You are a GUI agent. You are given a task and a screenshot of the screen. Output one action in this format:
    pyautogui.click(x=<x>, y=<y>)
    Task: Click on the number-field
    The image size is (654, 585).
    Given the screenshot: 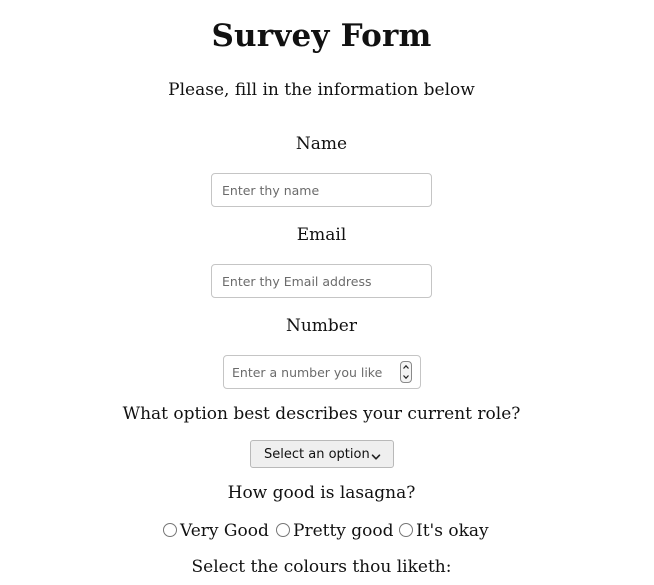 What is the action you would take?
    pyautogui.click(x=322, y=372)
    